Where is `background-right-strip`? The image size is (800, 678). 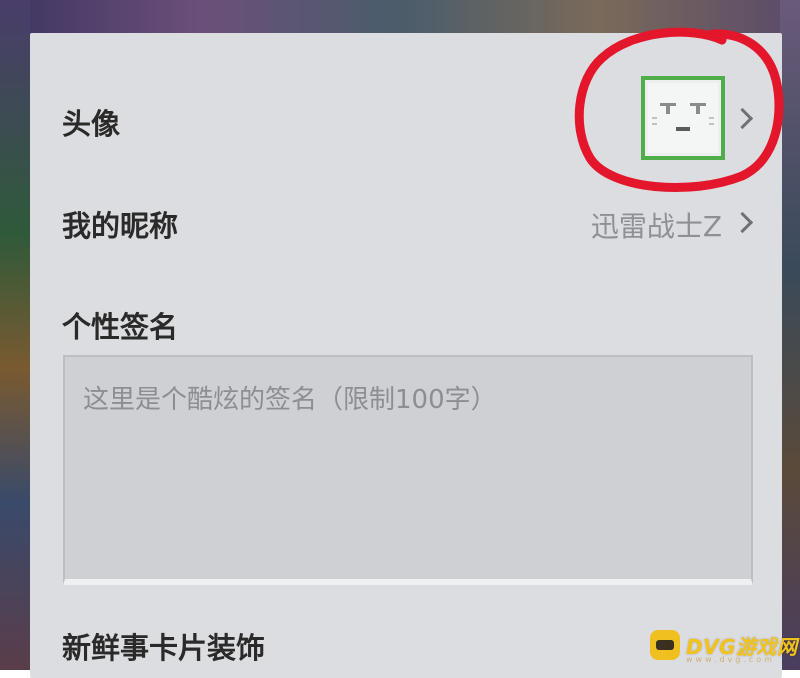
background-right-strip is located at coordinates (790, 335).